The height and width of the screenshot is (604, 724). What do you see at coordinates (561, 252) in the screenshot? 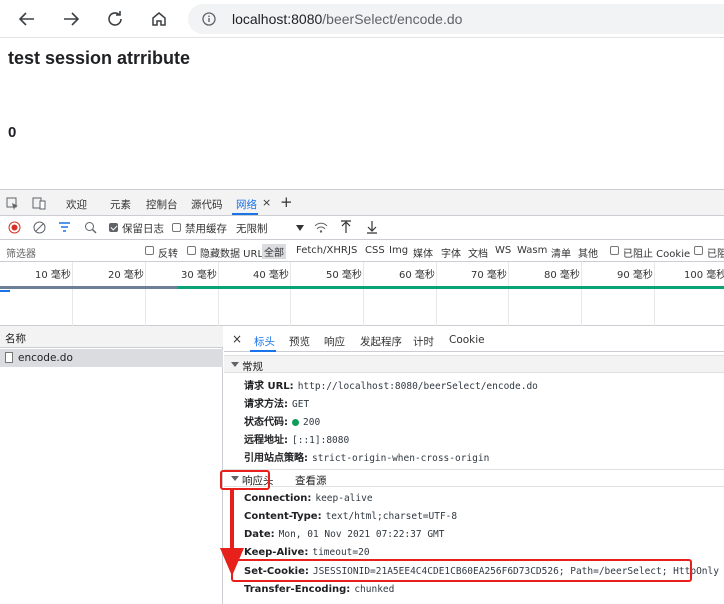
I see `filter-type-manifest: 清单` at bounding box center [561, 252].